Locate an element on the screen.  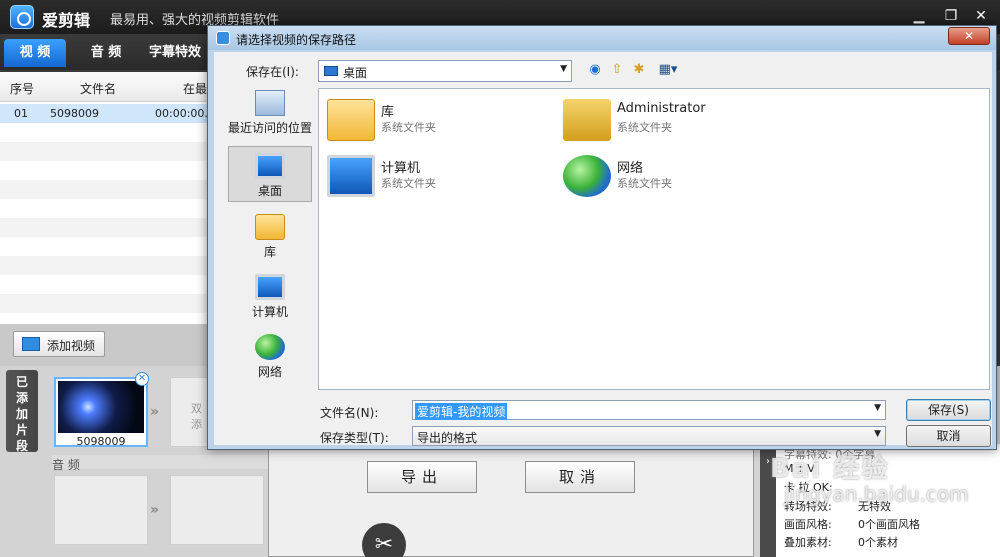
added-clips-label: 已添加片段 is located at coordinates (21, 414).